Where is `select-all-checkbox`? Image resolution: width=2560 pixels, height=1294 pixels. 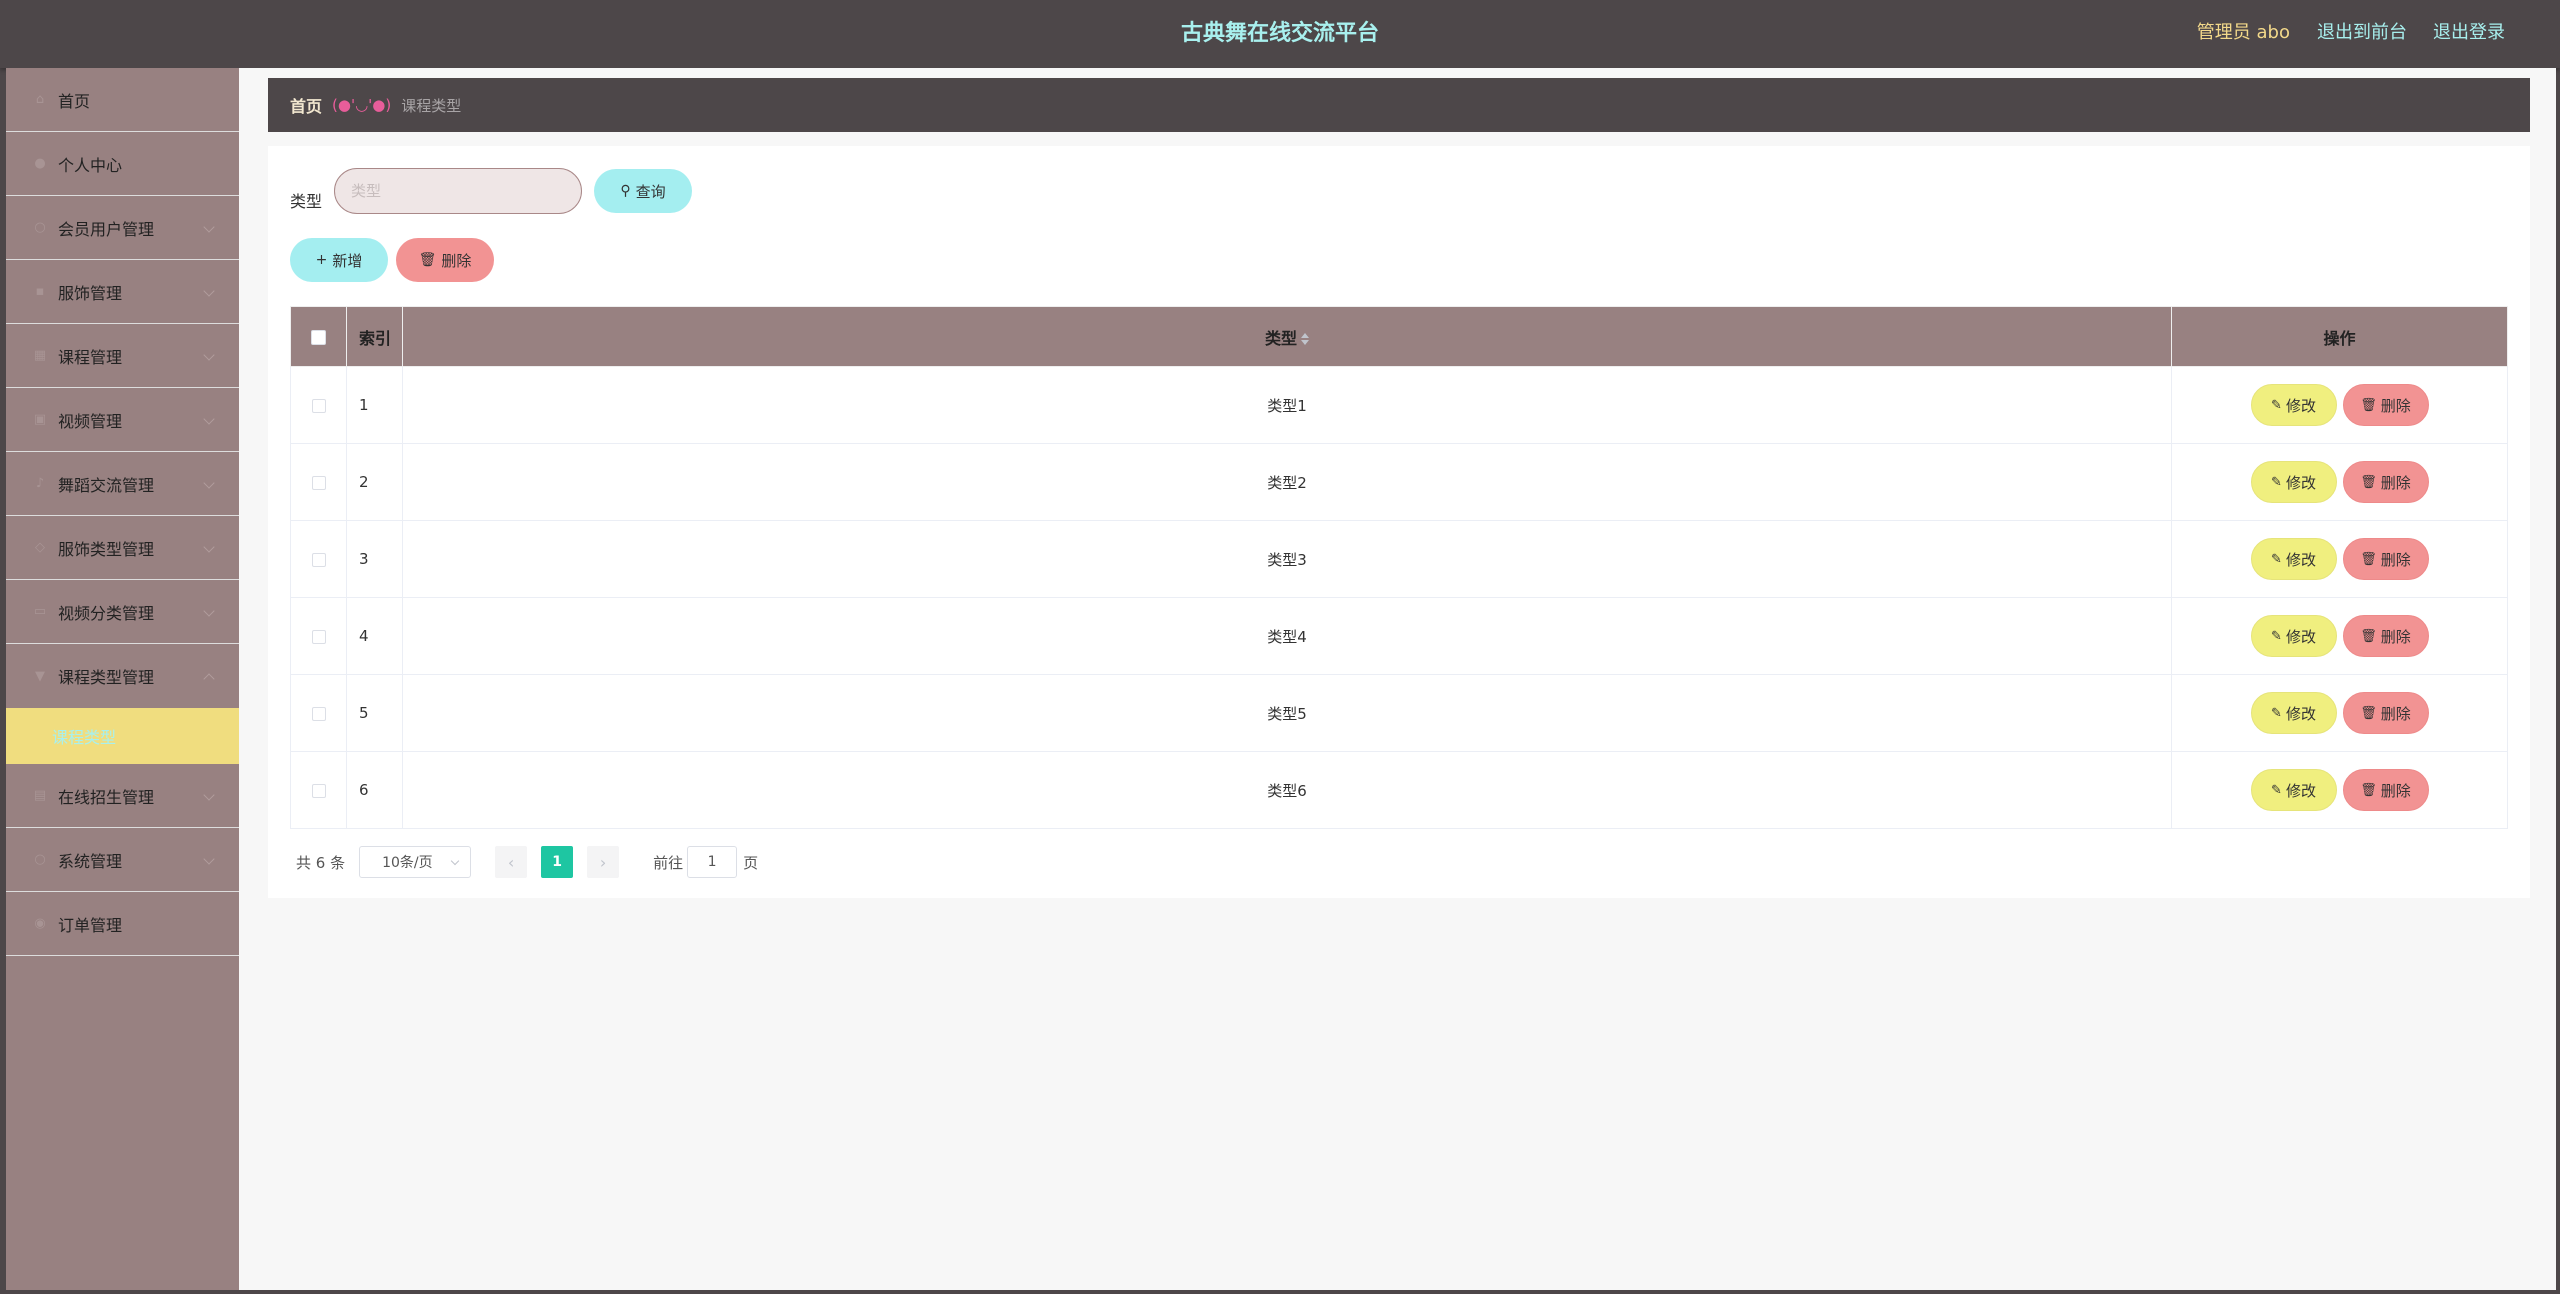
select-all-checkbox is located at coordinates (318, 337).